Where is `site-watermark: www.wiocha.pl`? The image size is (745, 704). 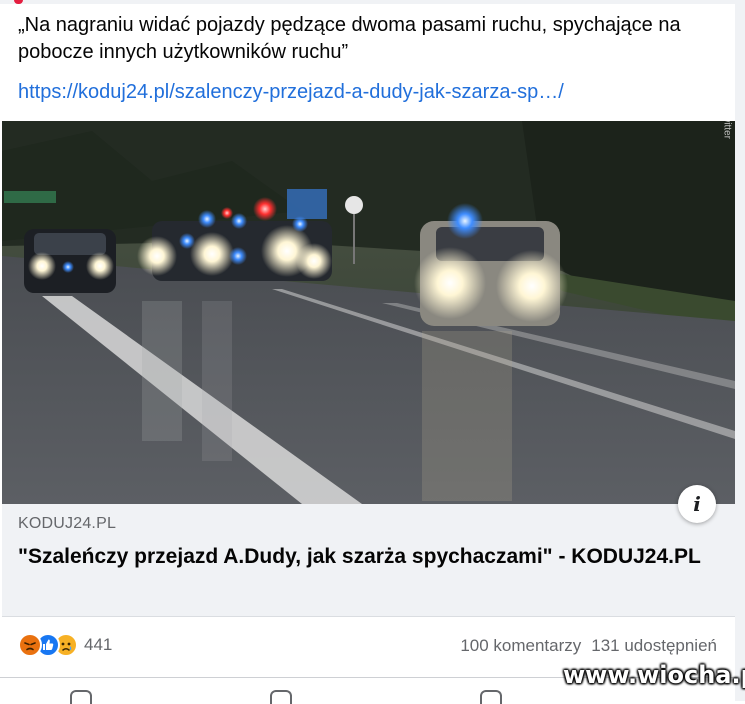 site-watermark: www.wiocha.pl is located at coordinates (654, 675).